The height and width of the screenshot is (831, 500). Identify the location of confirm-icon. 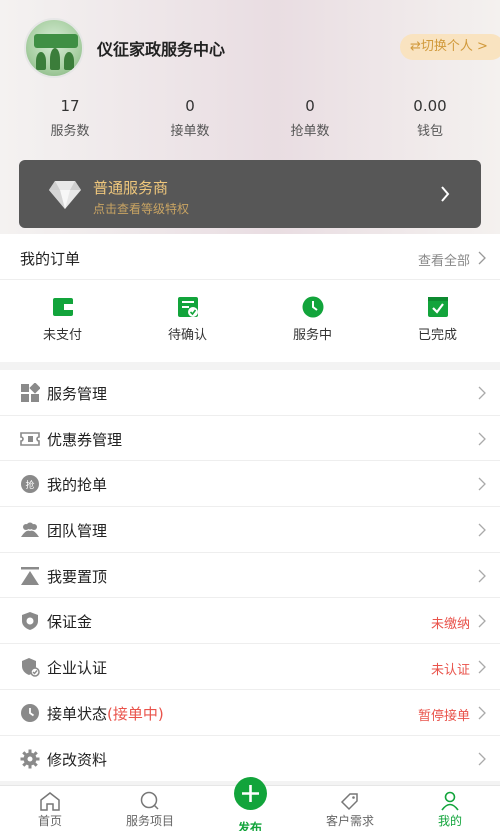
(187, 307).